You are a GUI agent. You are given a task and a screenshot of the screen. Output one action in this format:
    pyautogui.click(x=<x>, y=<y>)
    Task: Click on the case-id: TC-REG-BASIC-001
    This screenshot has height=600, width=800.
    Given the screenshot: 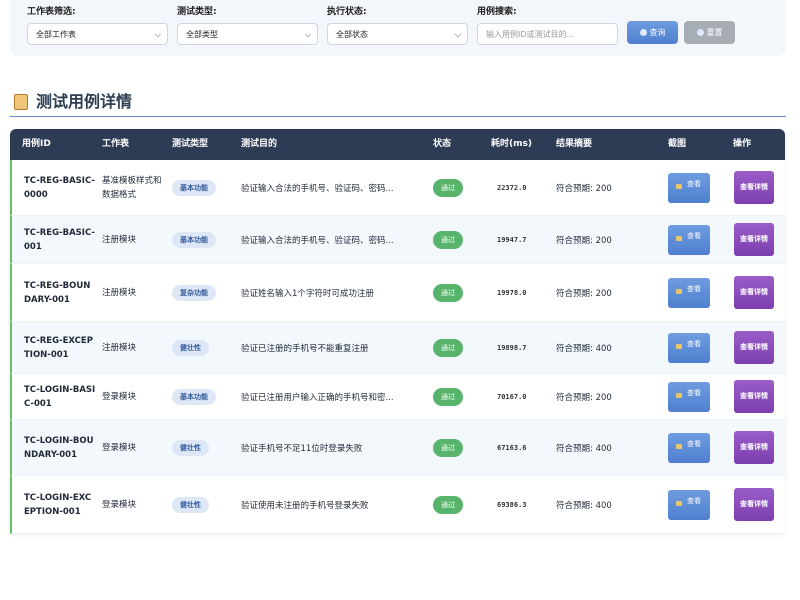 What is the action you would take?
    pyautogui.click(x=60, y=239)
    